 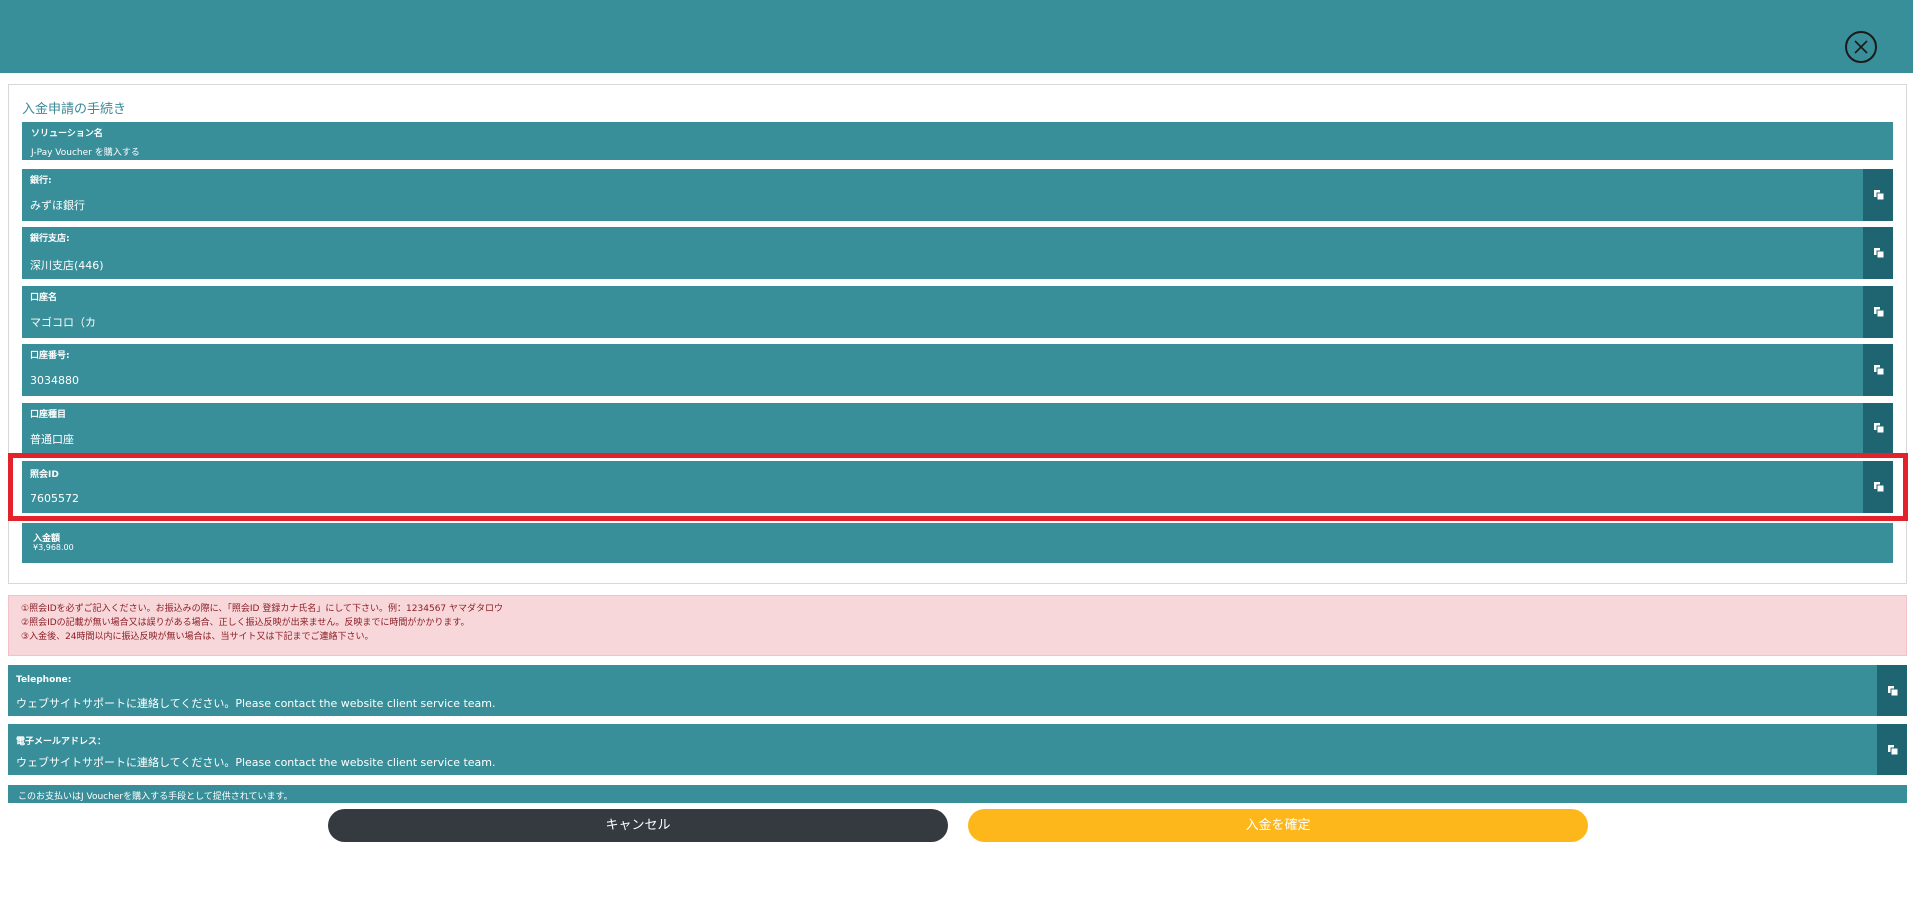 I want to click on field-value: ¥3,968.00, so click(x=53, y=547).